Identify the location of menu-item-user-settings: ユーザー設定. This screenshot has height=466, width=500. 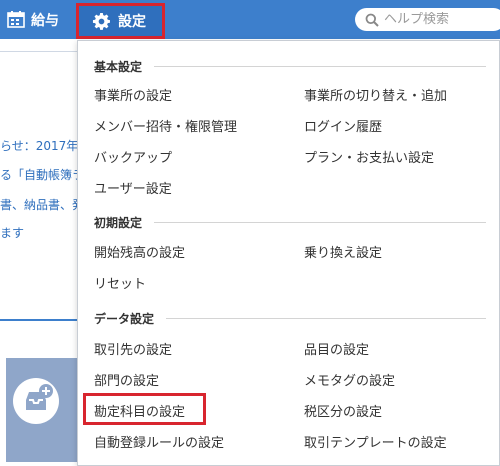
(133, 187).